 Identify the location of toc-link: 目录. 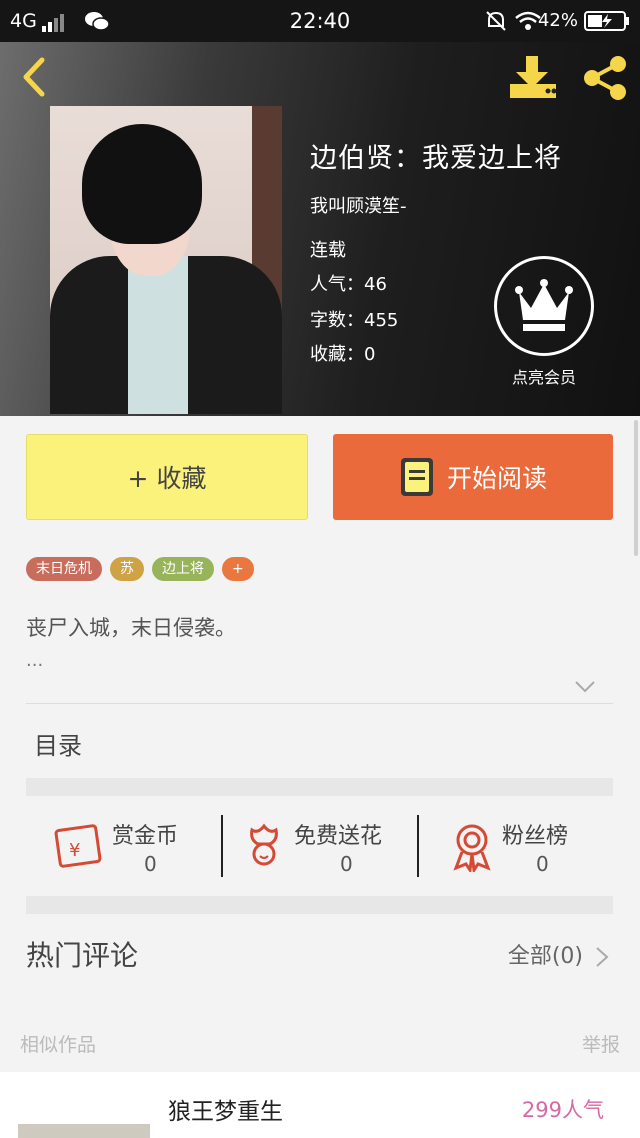
(58, 743).